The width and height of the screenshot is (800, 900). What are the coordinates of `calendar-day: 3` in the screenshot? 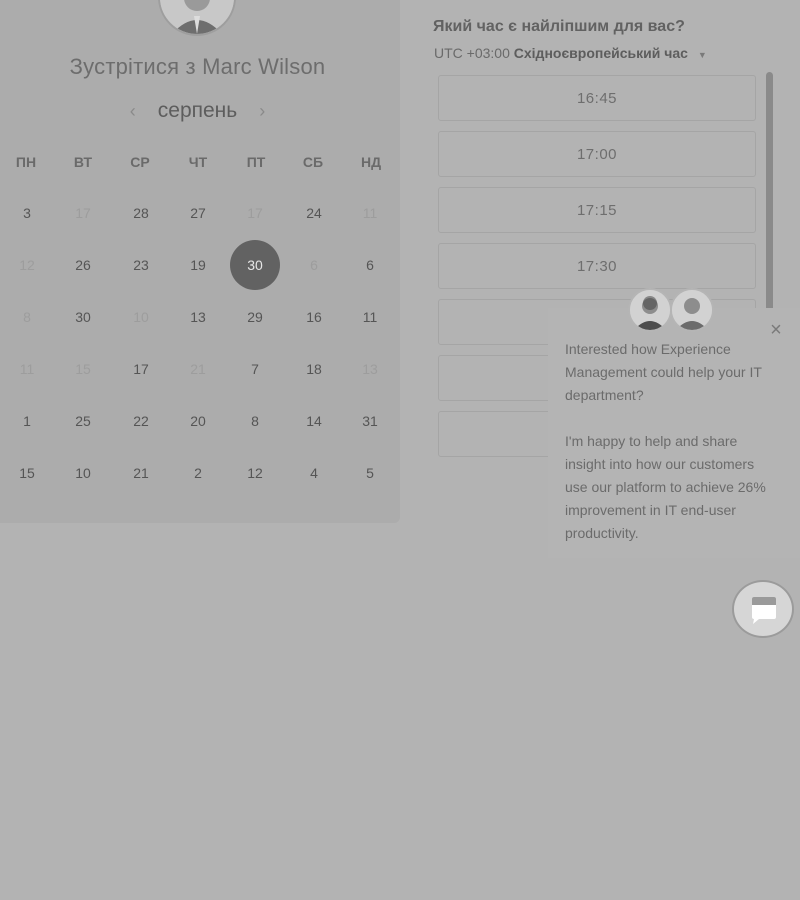 It's located at (27, 213).